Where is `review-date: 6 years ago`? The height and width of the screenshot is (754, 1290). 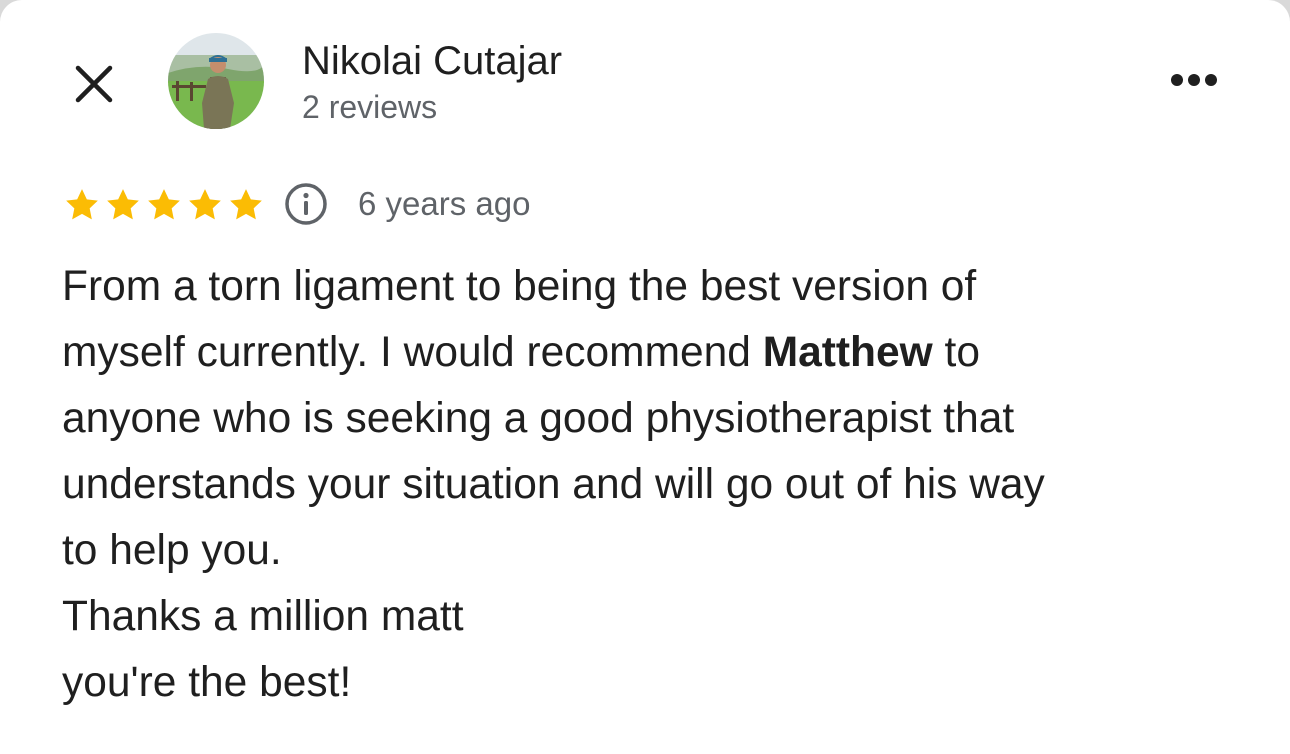 review-date: 6 years ago is located at coordinates (444, 203).